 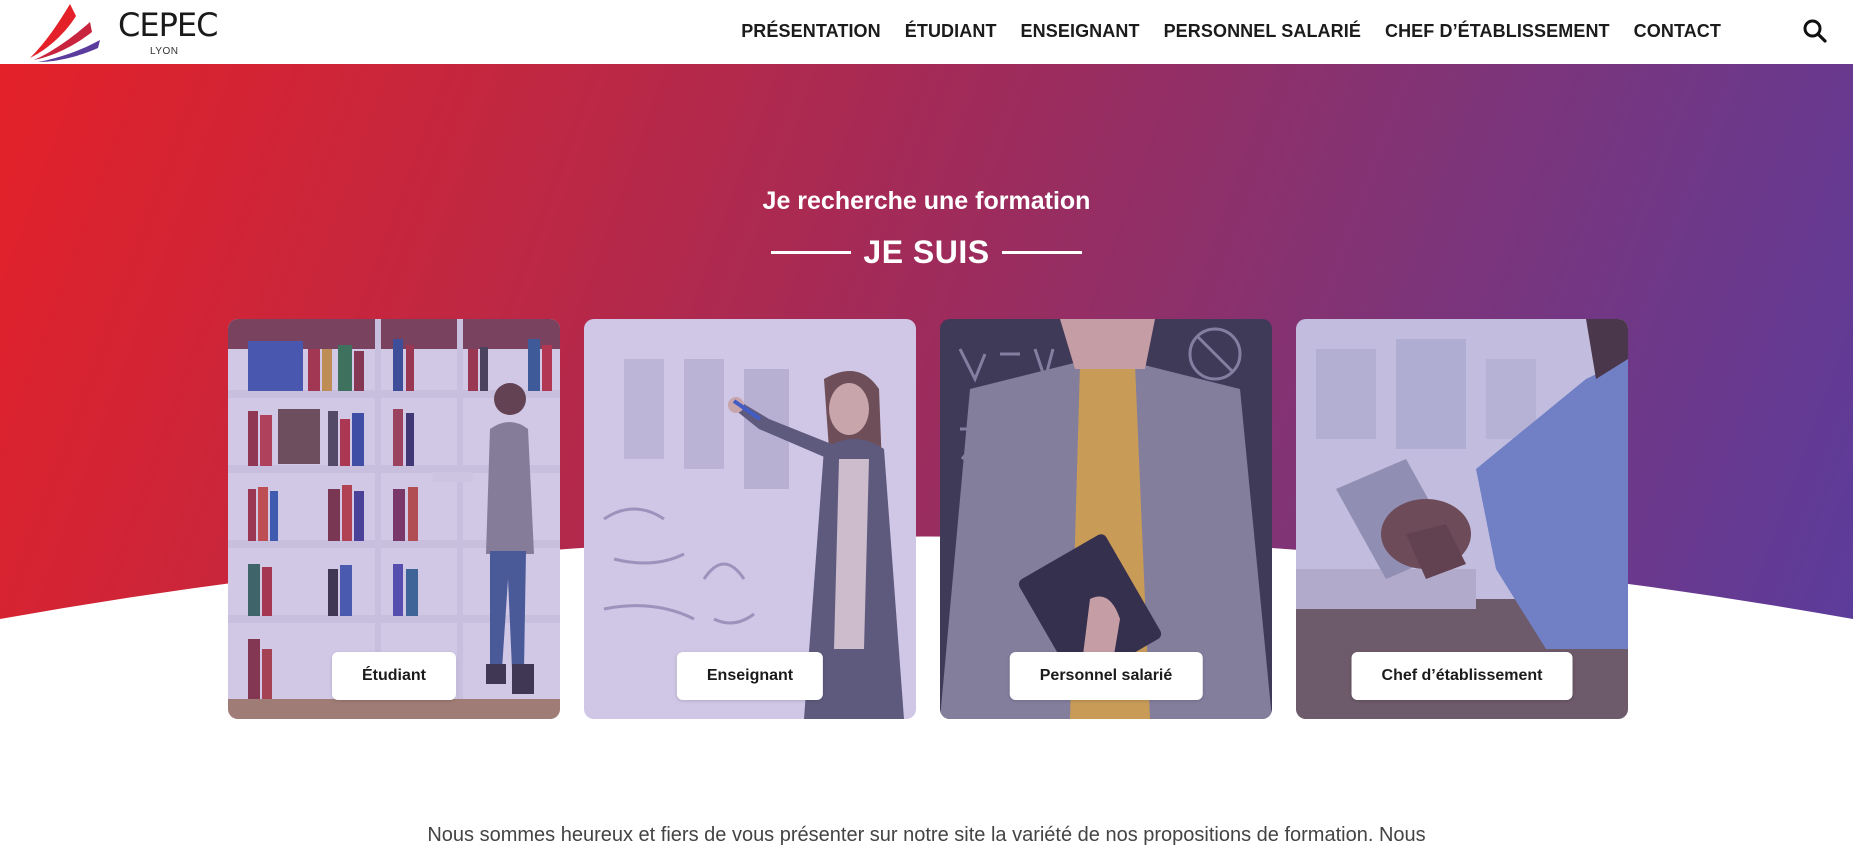 I want to click on search-icon, so click(x=1815, y=31).